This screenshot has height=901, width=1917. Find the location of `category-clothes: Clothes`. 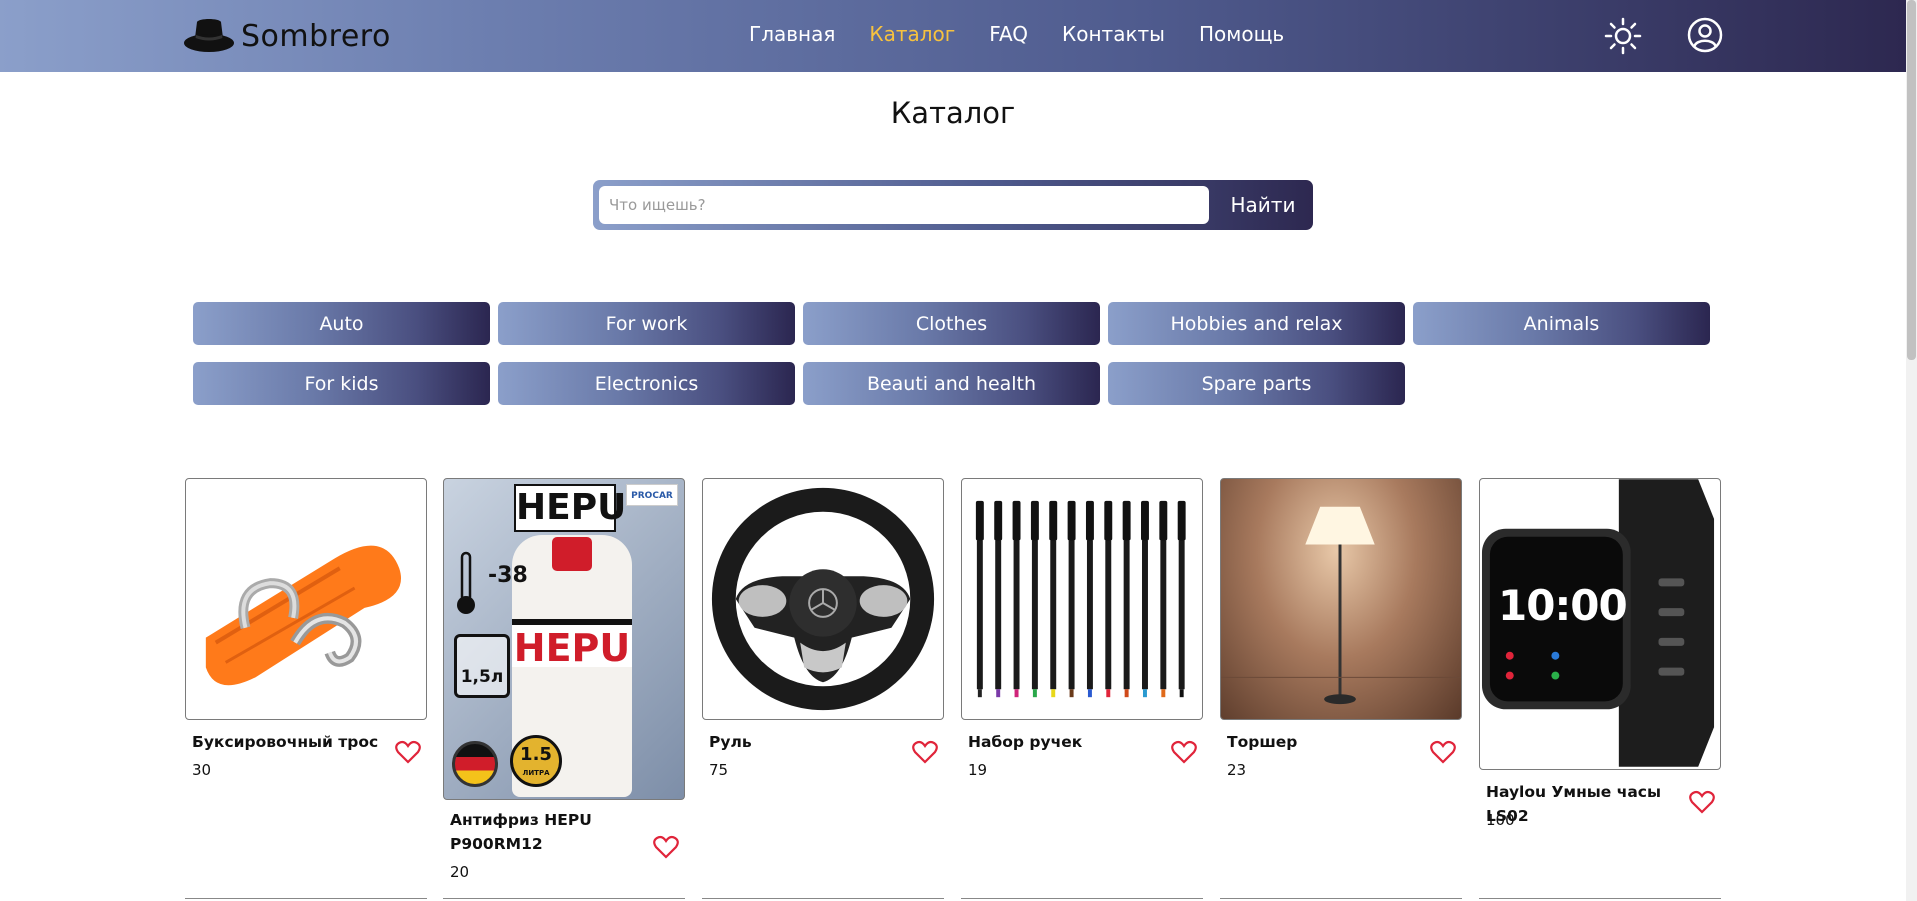

category-clothes: Clothes is located at coordinates (951, 323).